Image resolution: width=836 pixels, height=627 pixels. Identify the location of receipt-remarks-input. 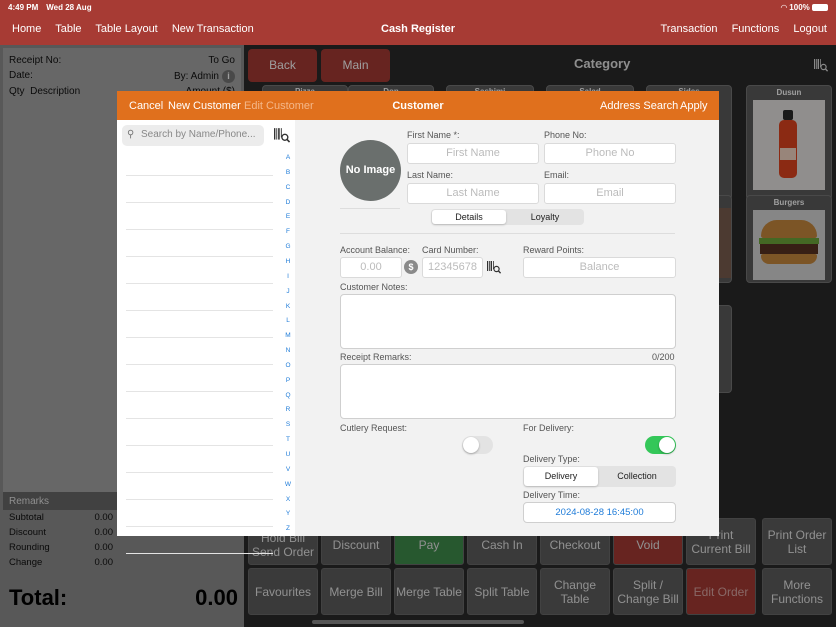
(508, 391).